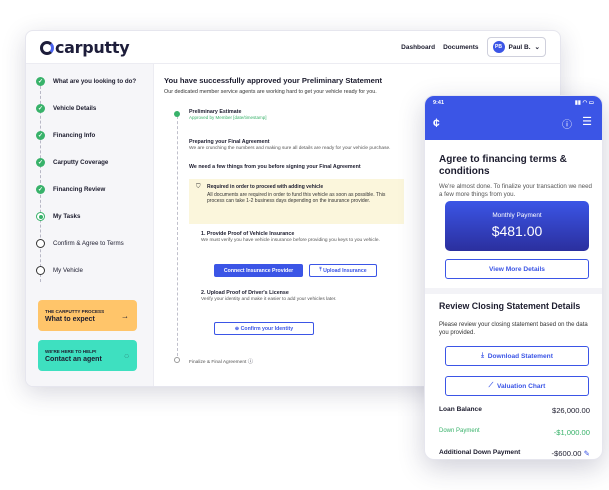  I want to click on button-label: Connect Insurance Provider, so click(258, 270).